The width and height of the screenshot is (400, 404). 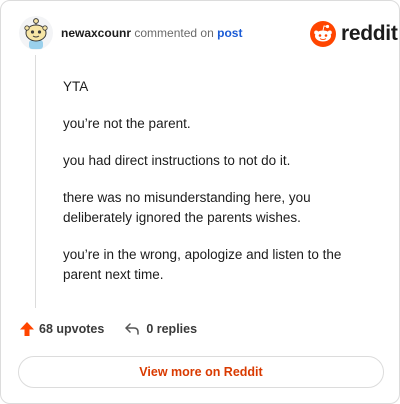 I want to click on thread-line, so click(x=35, y=181).